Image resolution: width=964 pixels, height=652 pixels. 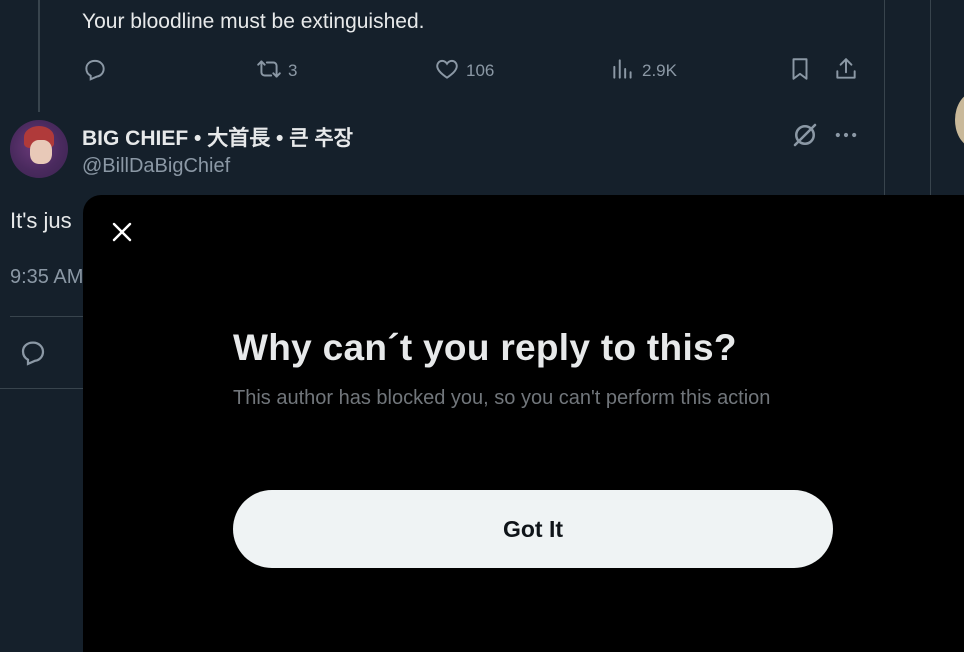 What do you see at coordinates (623, 71) in the screenshot?
I see `analytics-icon` at bounding box center [623, 71].